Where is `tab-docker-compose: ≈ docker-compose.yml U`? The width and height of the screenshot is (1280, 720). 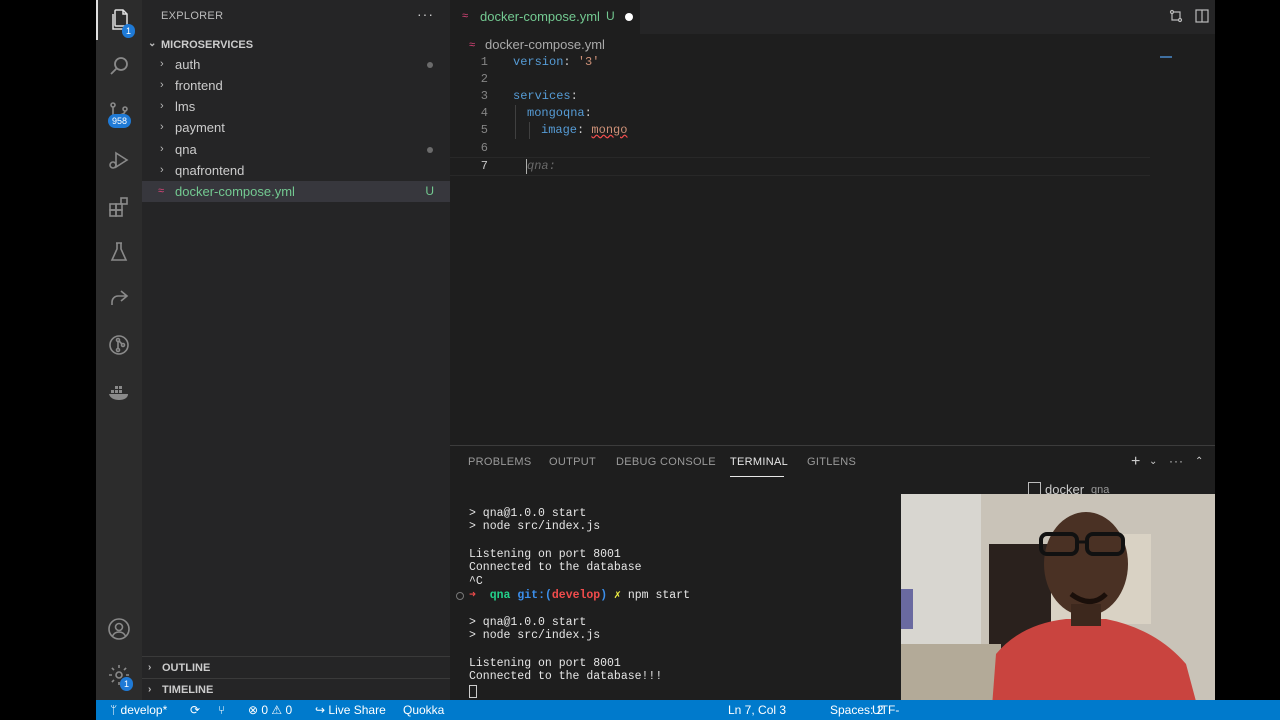
tab-docker-compose: ≈ docker-compose.yml U is located at coordinates (545, 17).